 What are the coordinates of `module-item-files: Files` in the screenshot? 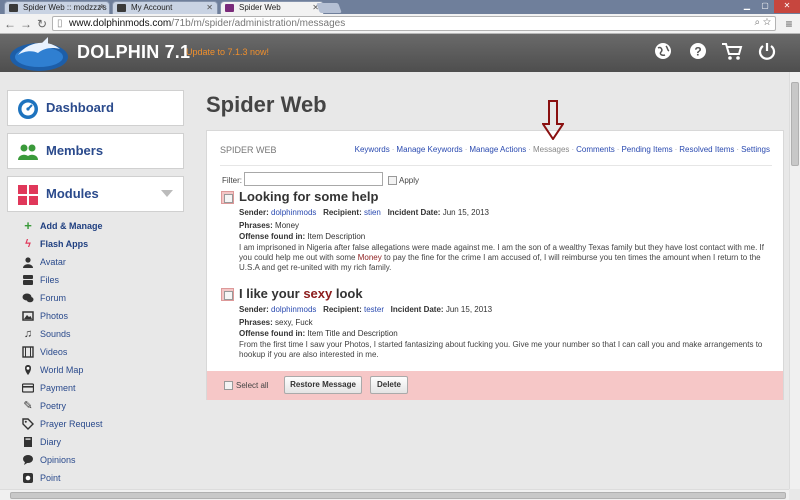 It's located at (95, 281).